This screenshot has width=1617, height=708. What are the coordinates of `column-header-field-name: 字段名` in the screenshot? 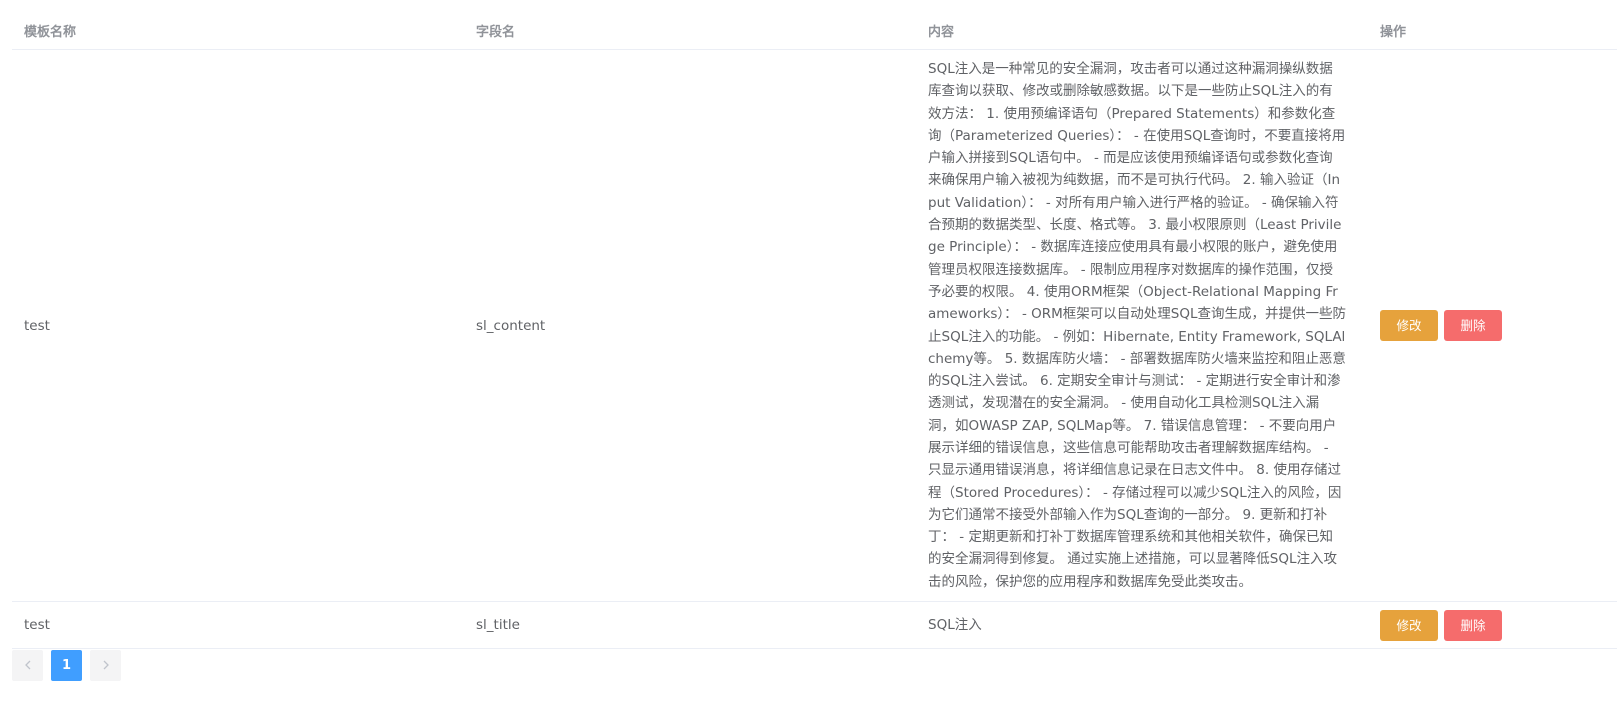 It's located at (690, 31).